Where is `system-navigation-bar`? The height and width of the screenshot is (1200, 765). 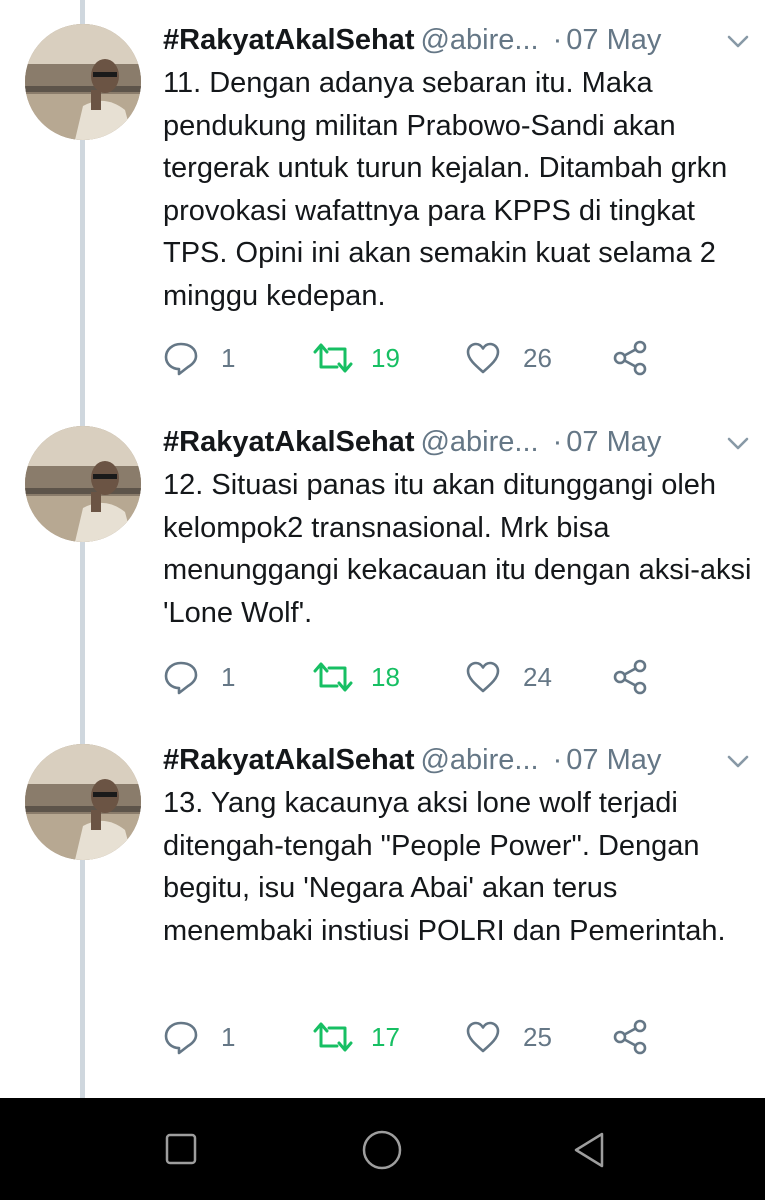 system-navigation-bar is located at coordinates (382, 1149).